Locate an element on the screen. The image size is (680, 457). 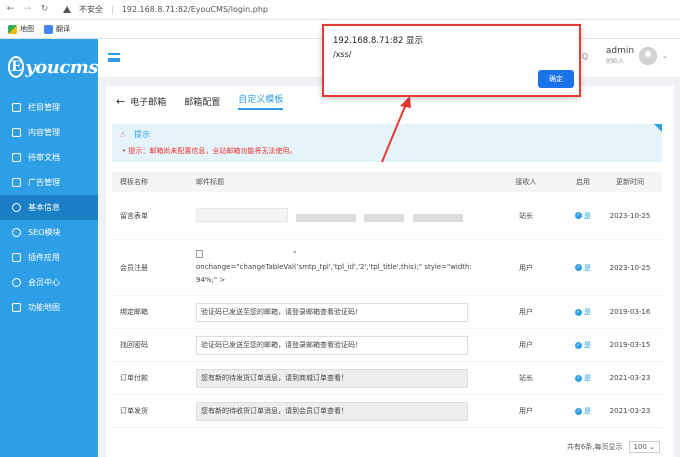
sidebar-item-ads: 广告管理 is located at coordinates (49, 182).